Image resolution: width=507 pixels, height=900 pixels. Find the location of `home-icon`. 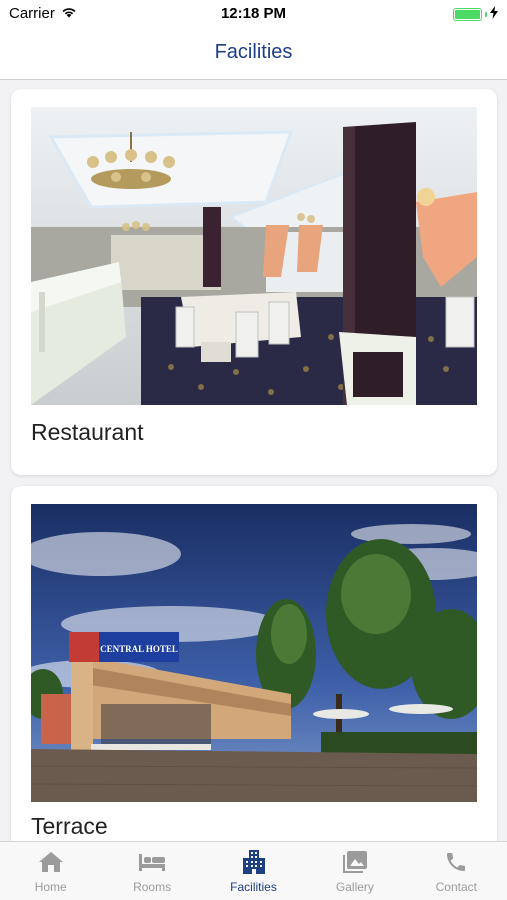

home-icon is located at coordinates (51, 862).